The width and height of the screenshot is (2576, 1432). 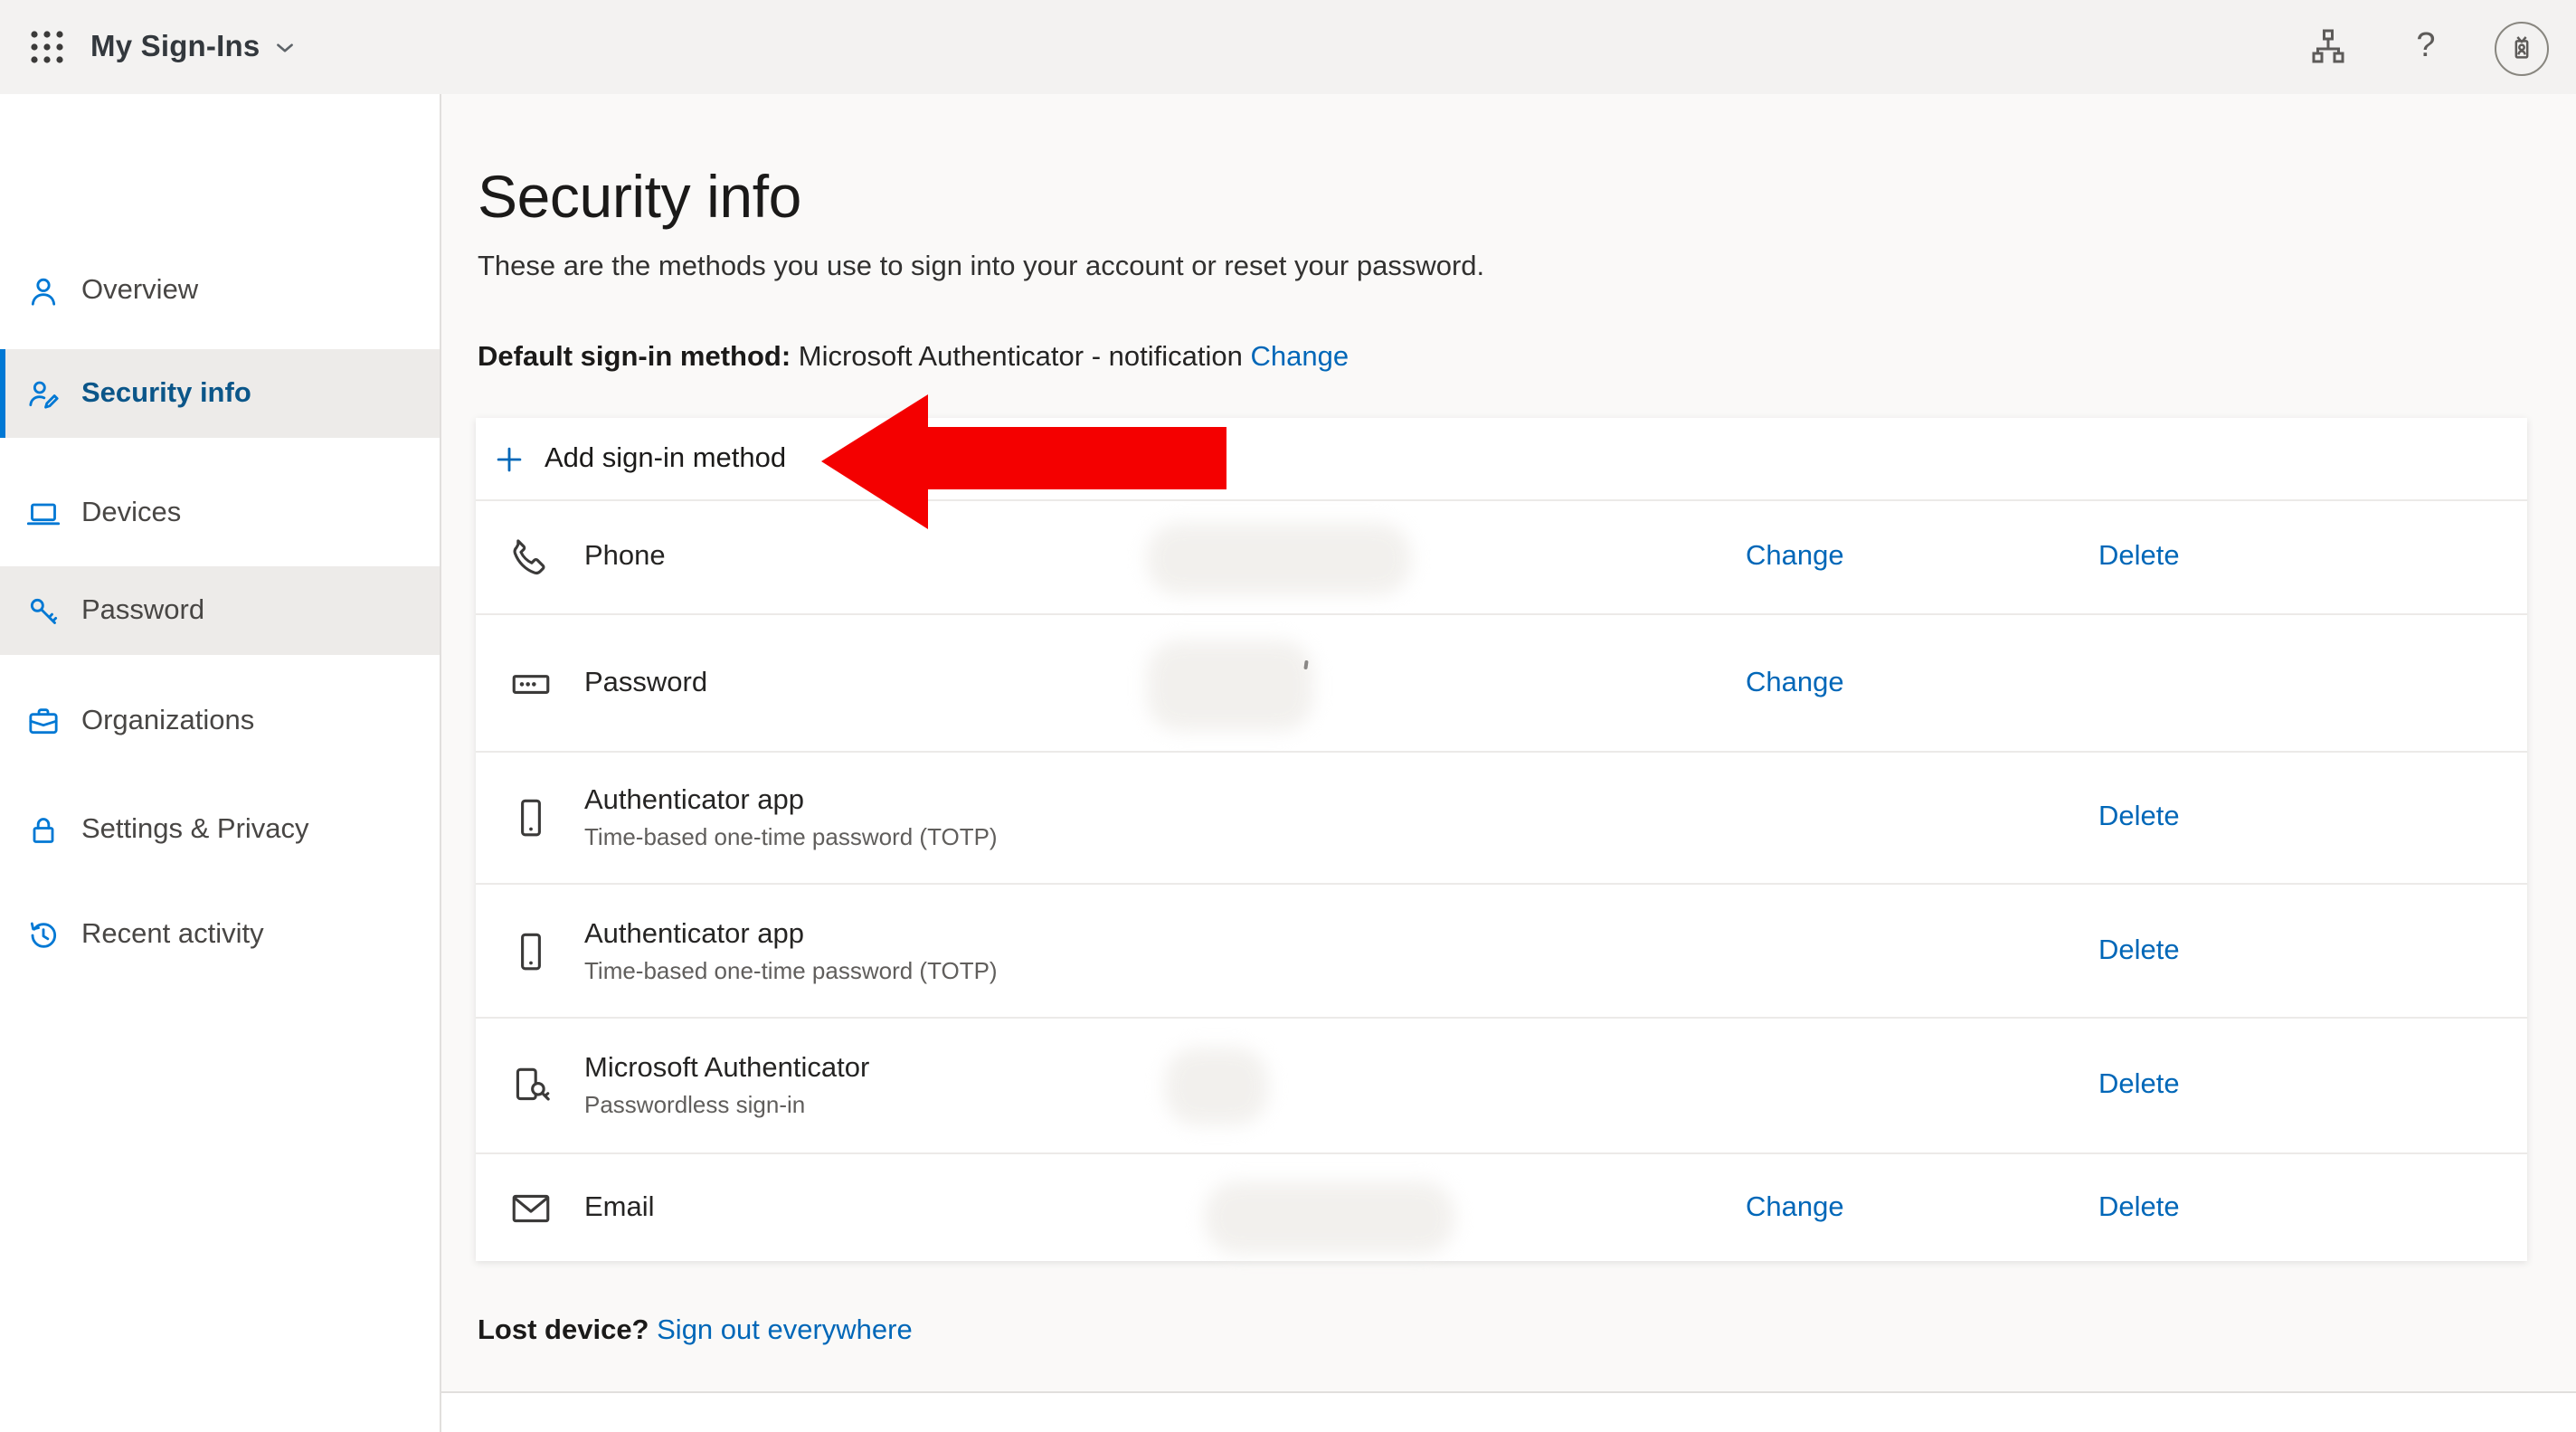 I want to click on history-clock-icon, so click(x=43, y=934).